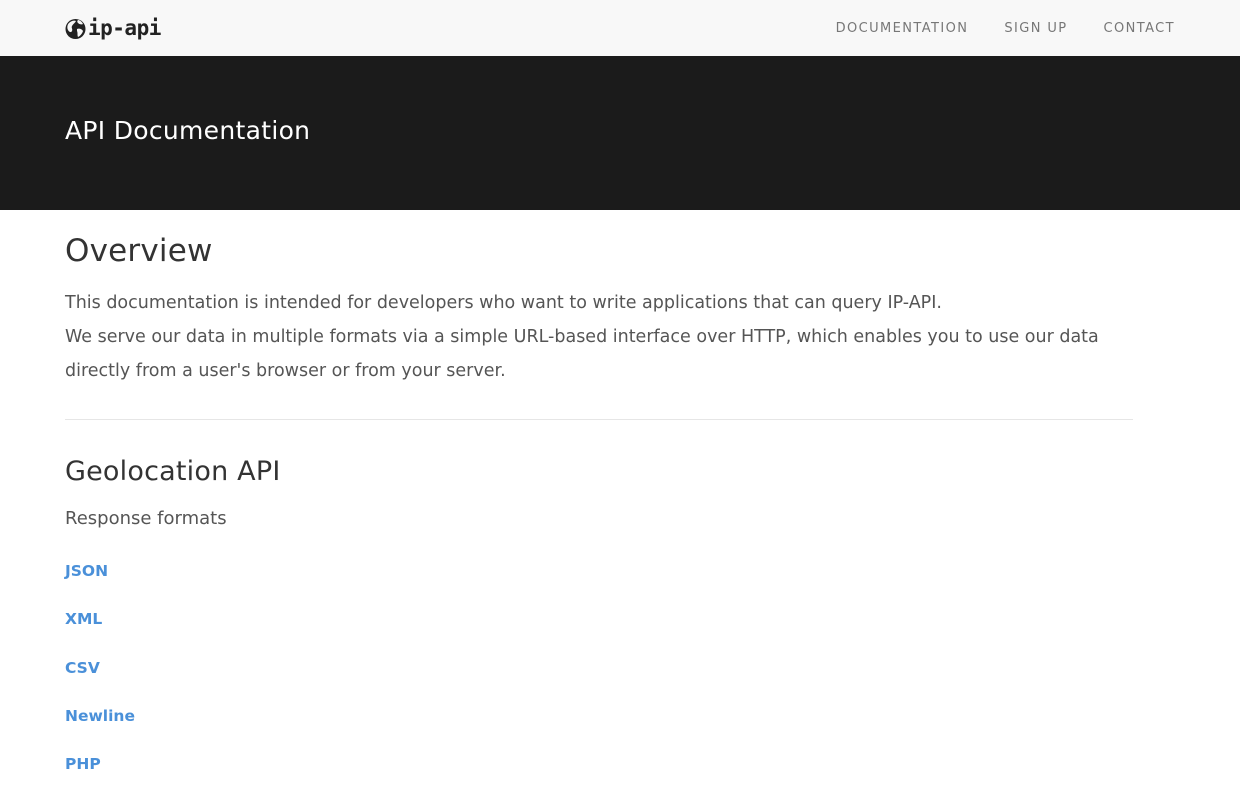 This screenshot has height=801, width=1240. I want to click on nav-links: DOCUMENTATION SIGN UP CONTACT, so click(987, 28).